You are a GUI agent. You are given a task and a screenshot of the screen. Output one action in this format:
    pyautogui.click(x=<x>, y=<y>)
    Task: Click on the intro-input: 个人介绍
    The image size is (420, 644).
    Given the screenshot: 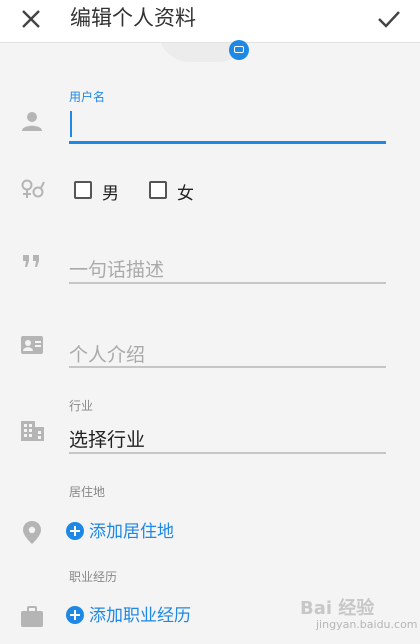 What is the action you would take?
    pyautogui.click(x=107, y=353)
    